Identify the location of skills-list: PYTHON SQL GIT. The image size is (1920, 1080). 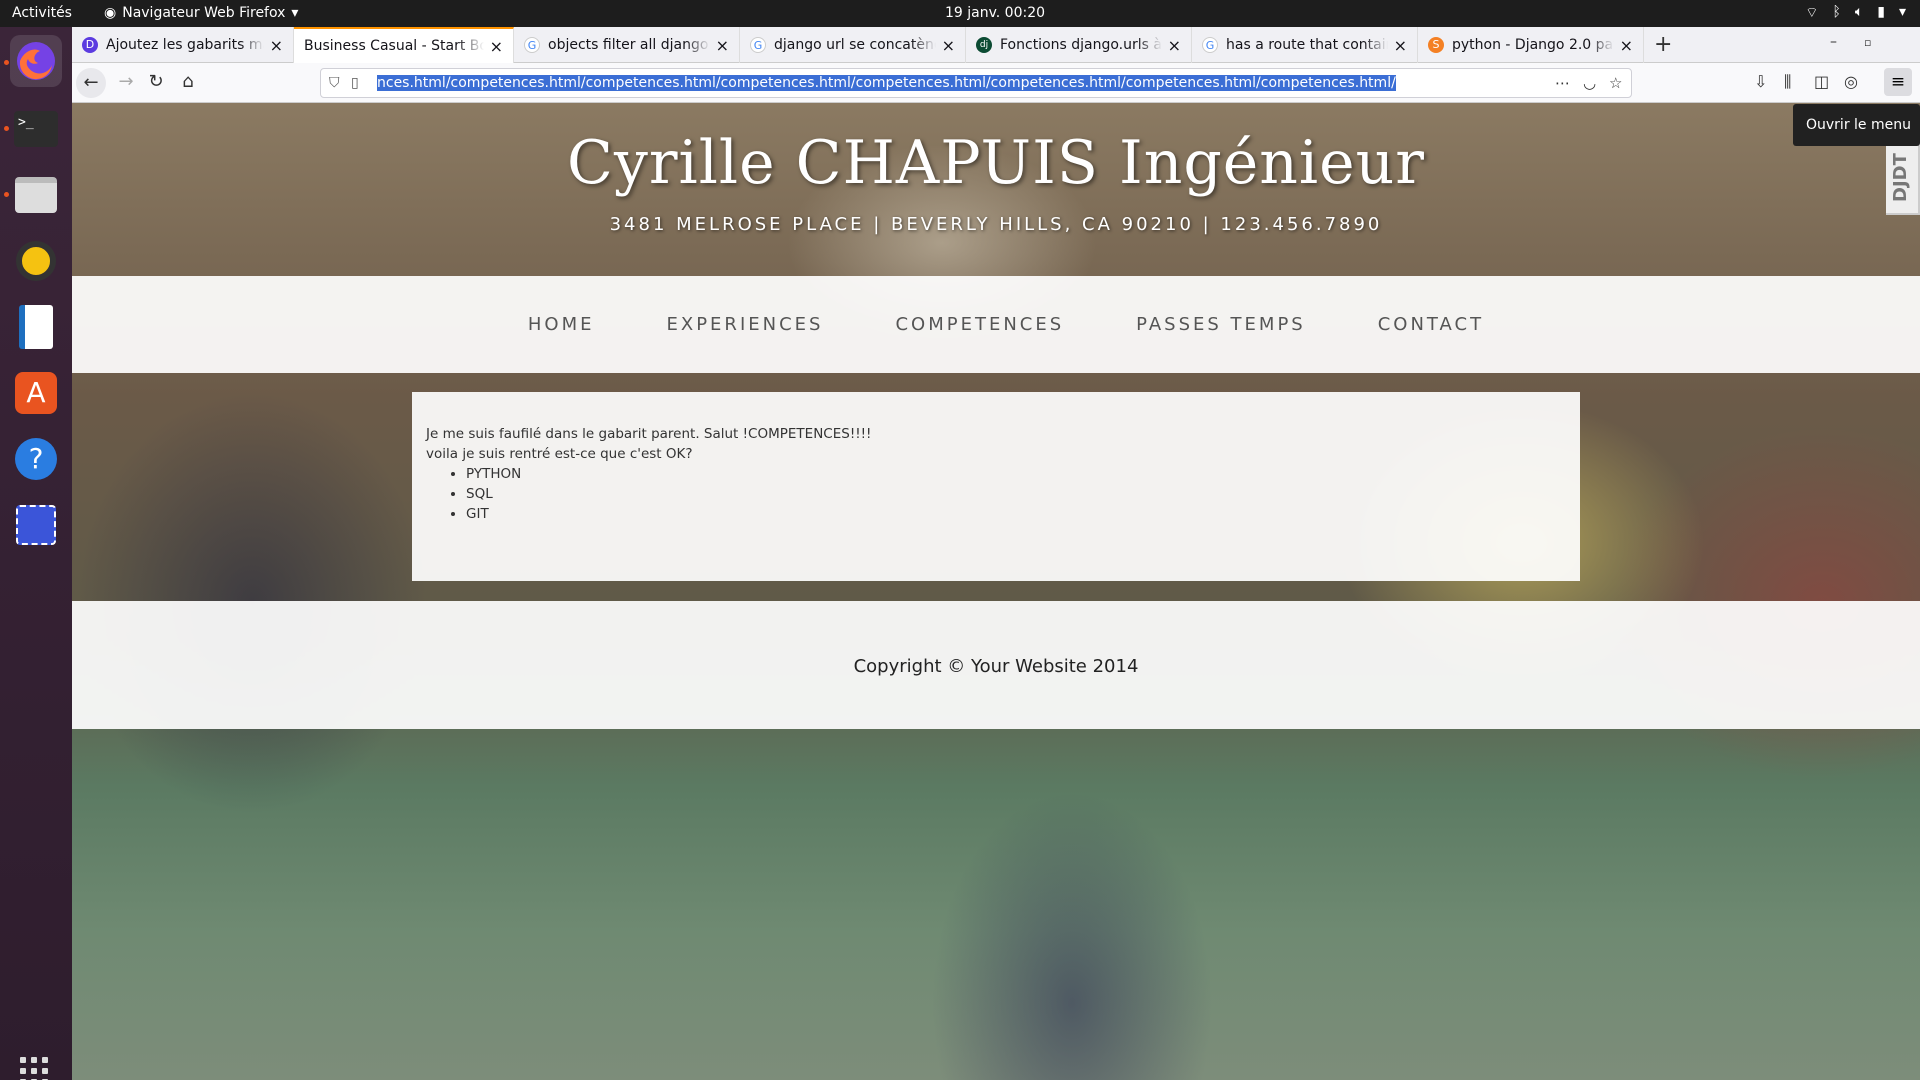
(1016, 494).